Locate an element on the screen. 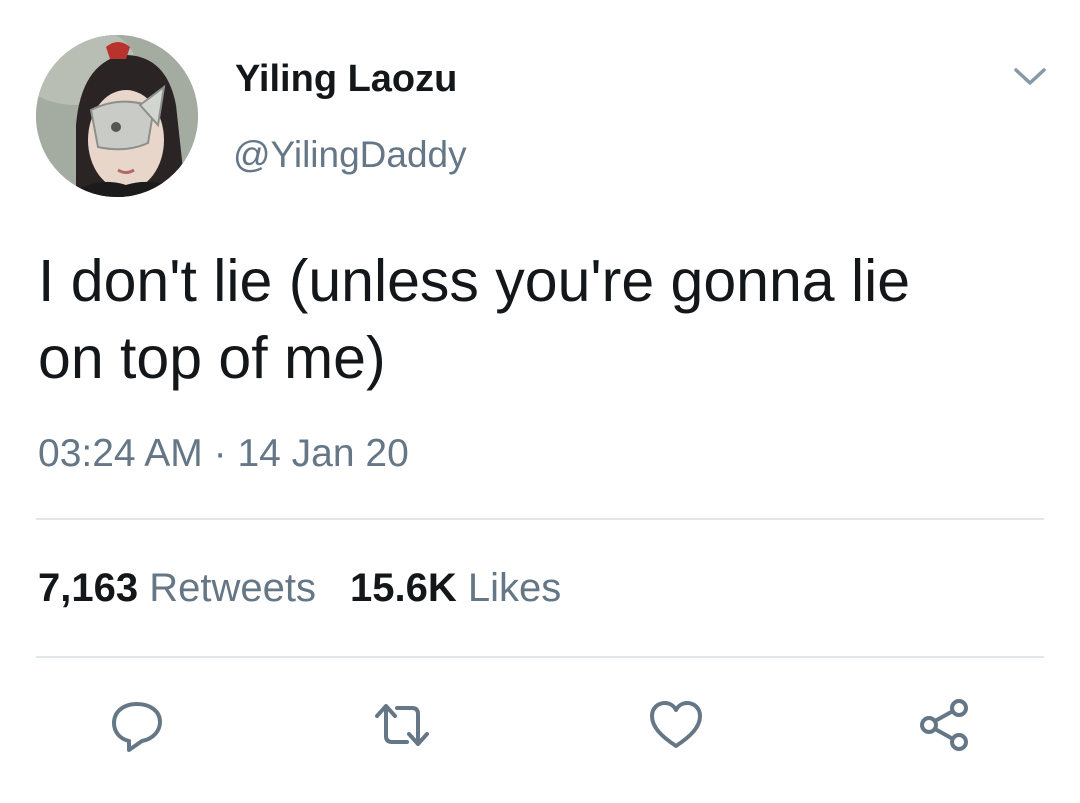 The width and height of the screenshot is (1080, 803). retweet-button is located at coordinates (402, 725).